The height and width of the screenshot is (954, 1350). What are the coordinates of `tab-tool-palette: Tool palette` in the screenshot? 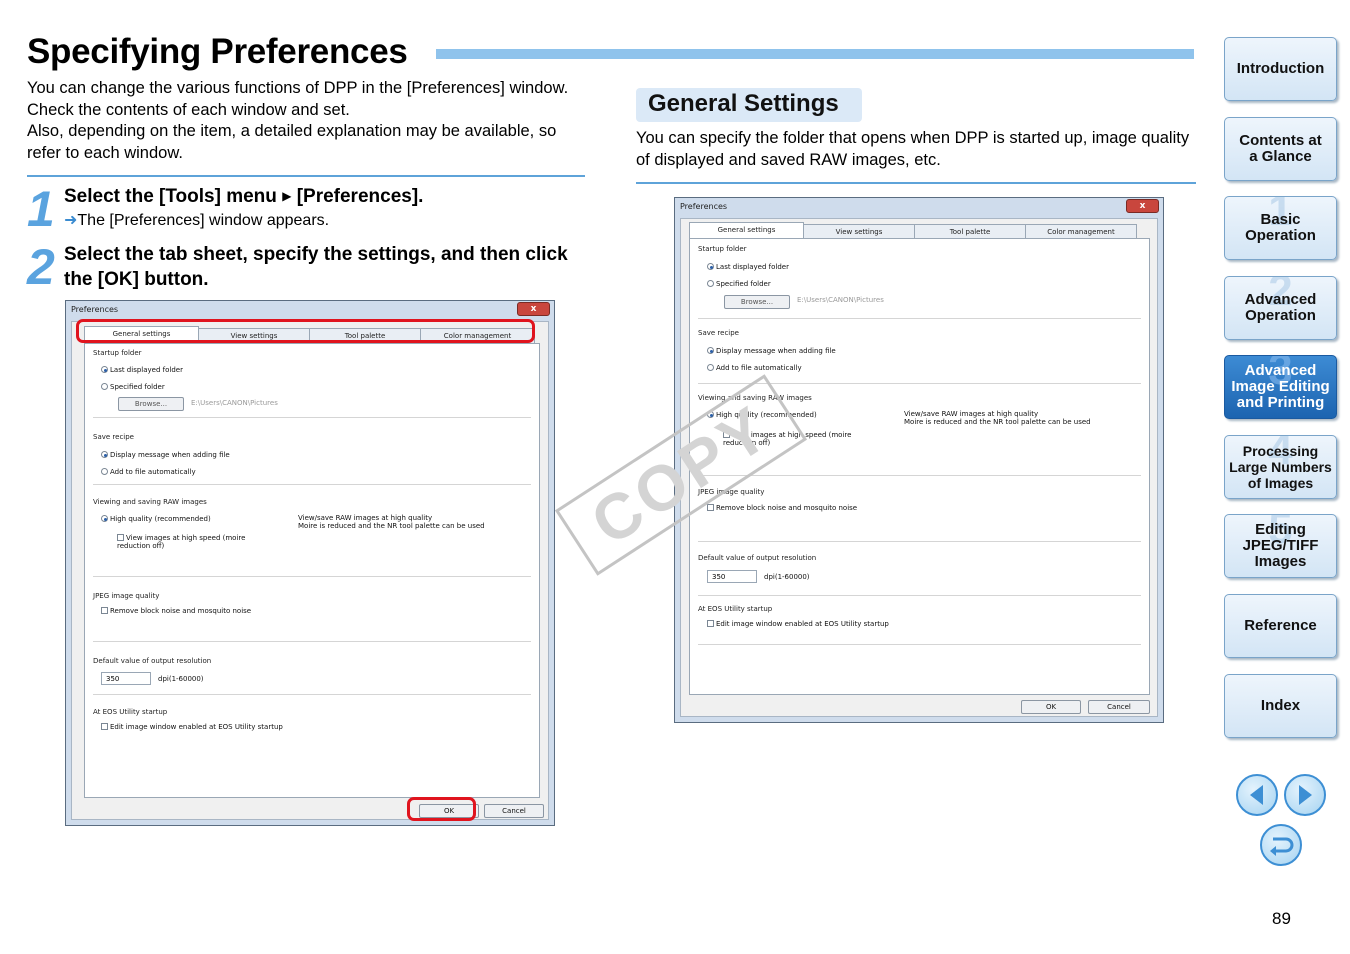 It's located at (970, 231).